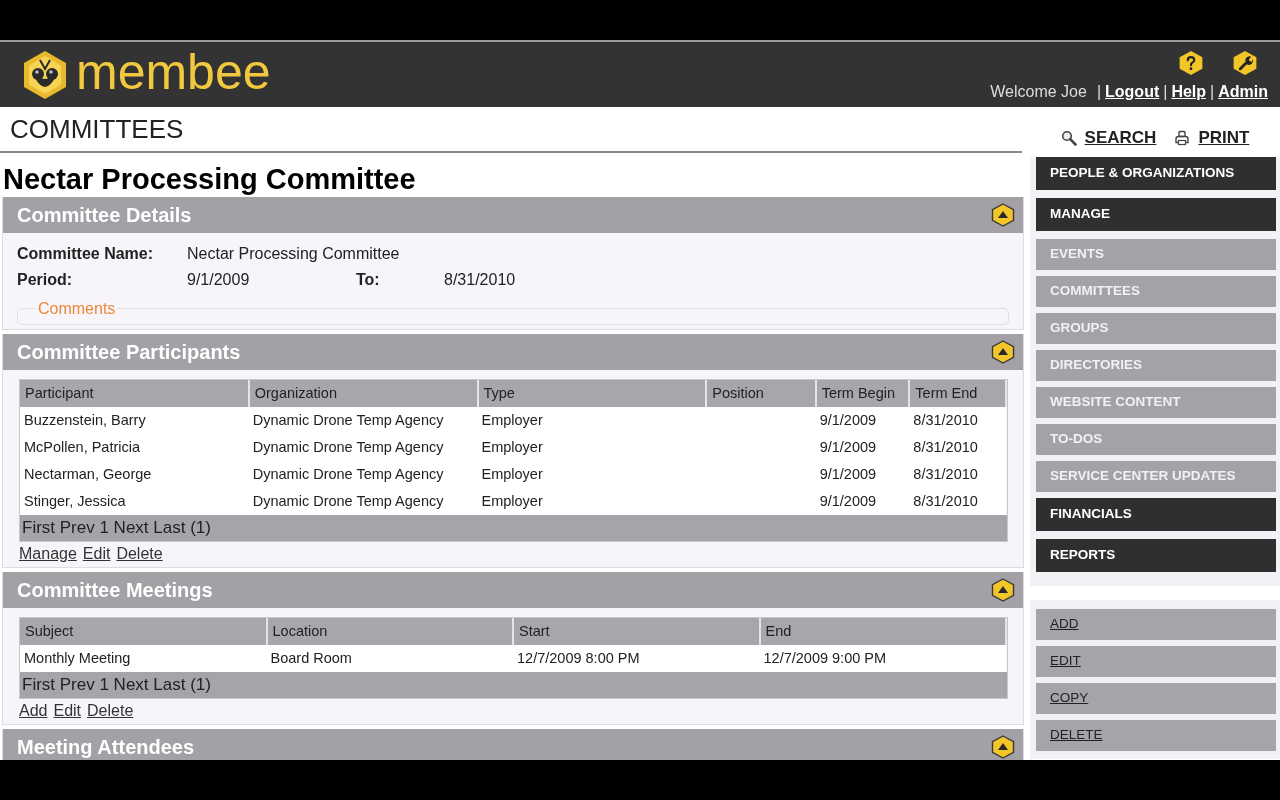  Describe the element at coordinates (882, 658) in the screenshot. I see `table-cell: 12/7/2009 9:00 PM` at that location.